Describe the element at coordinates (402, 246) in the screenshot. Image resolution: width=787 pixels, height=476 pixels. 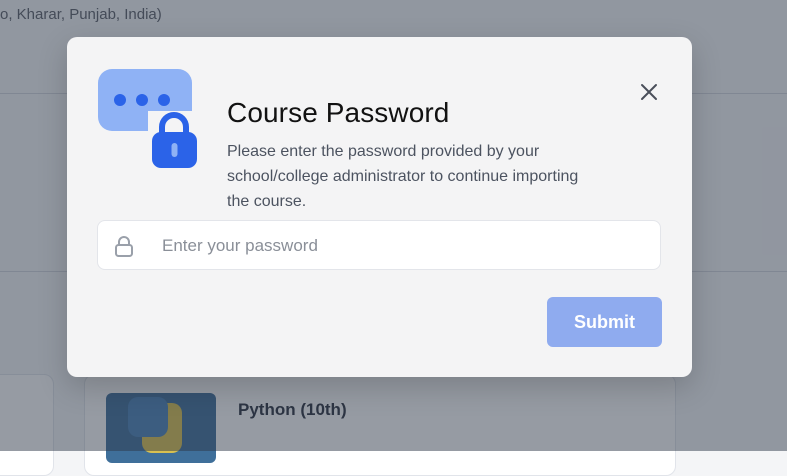
I see `password-input` at that location.